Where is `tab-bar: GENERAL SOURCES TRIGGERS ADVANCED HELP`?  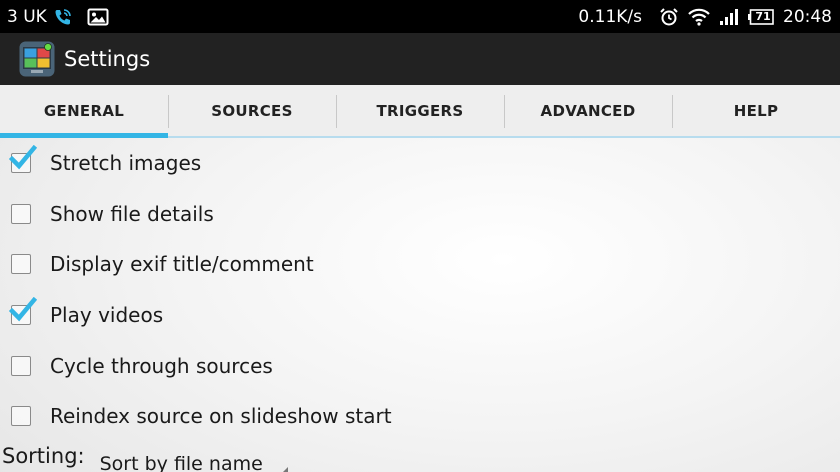 tab-bar: GENERAL SOURCES TRIGGERS ADVANCED HELP is located at coordinates (420, 111).